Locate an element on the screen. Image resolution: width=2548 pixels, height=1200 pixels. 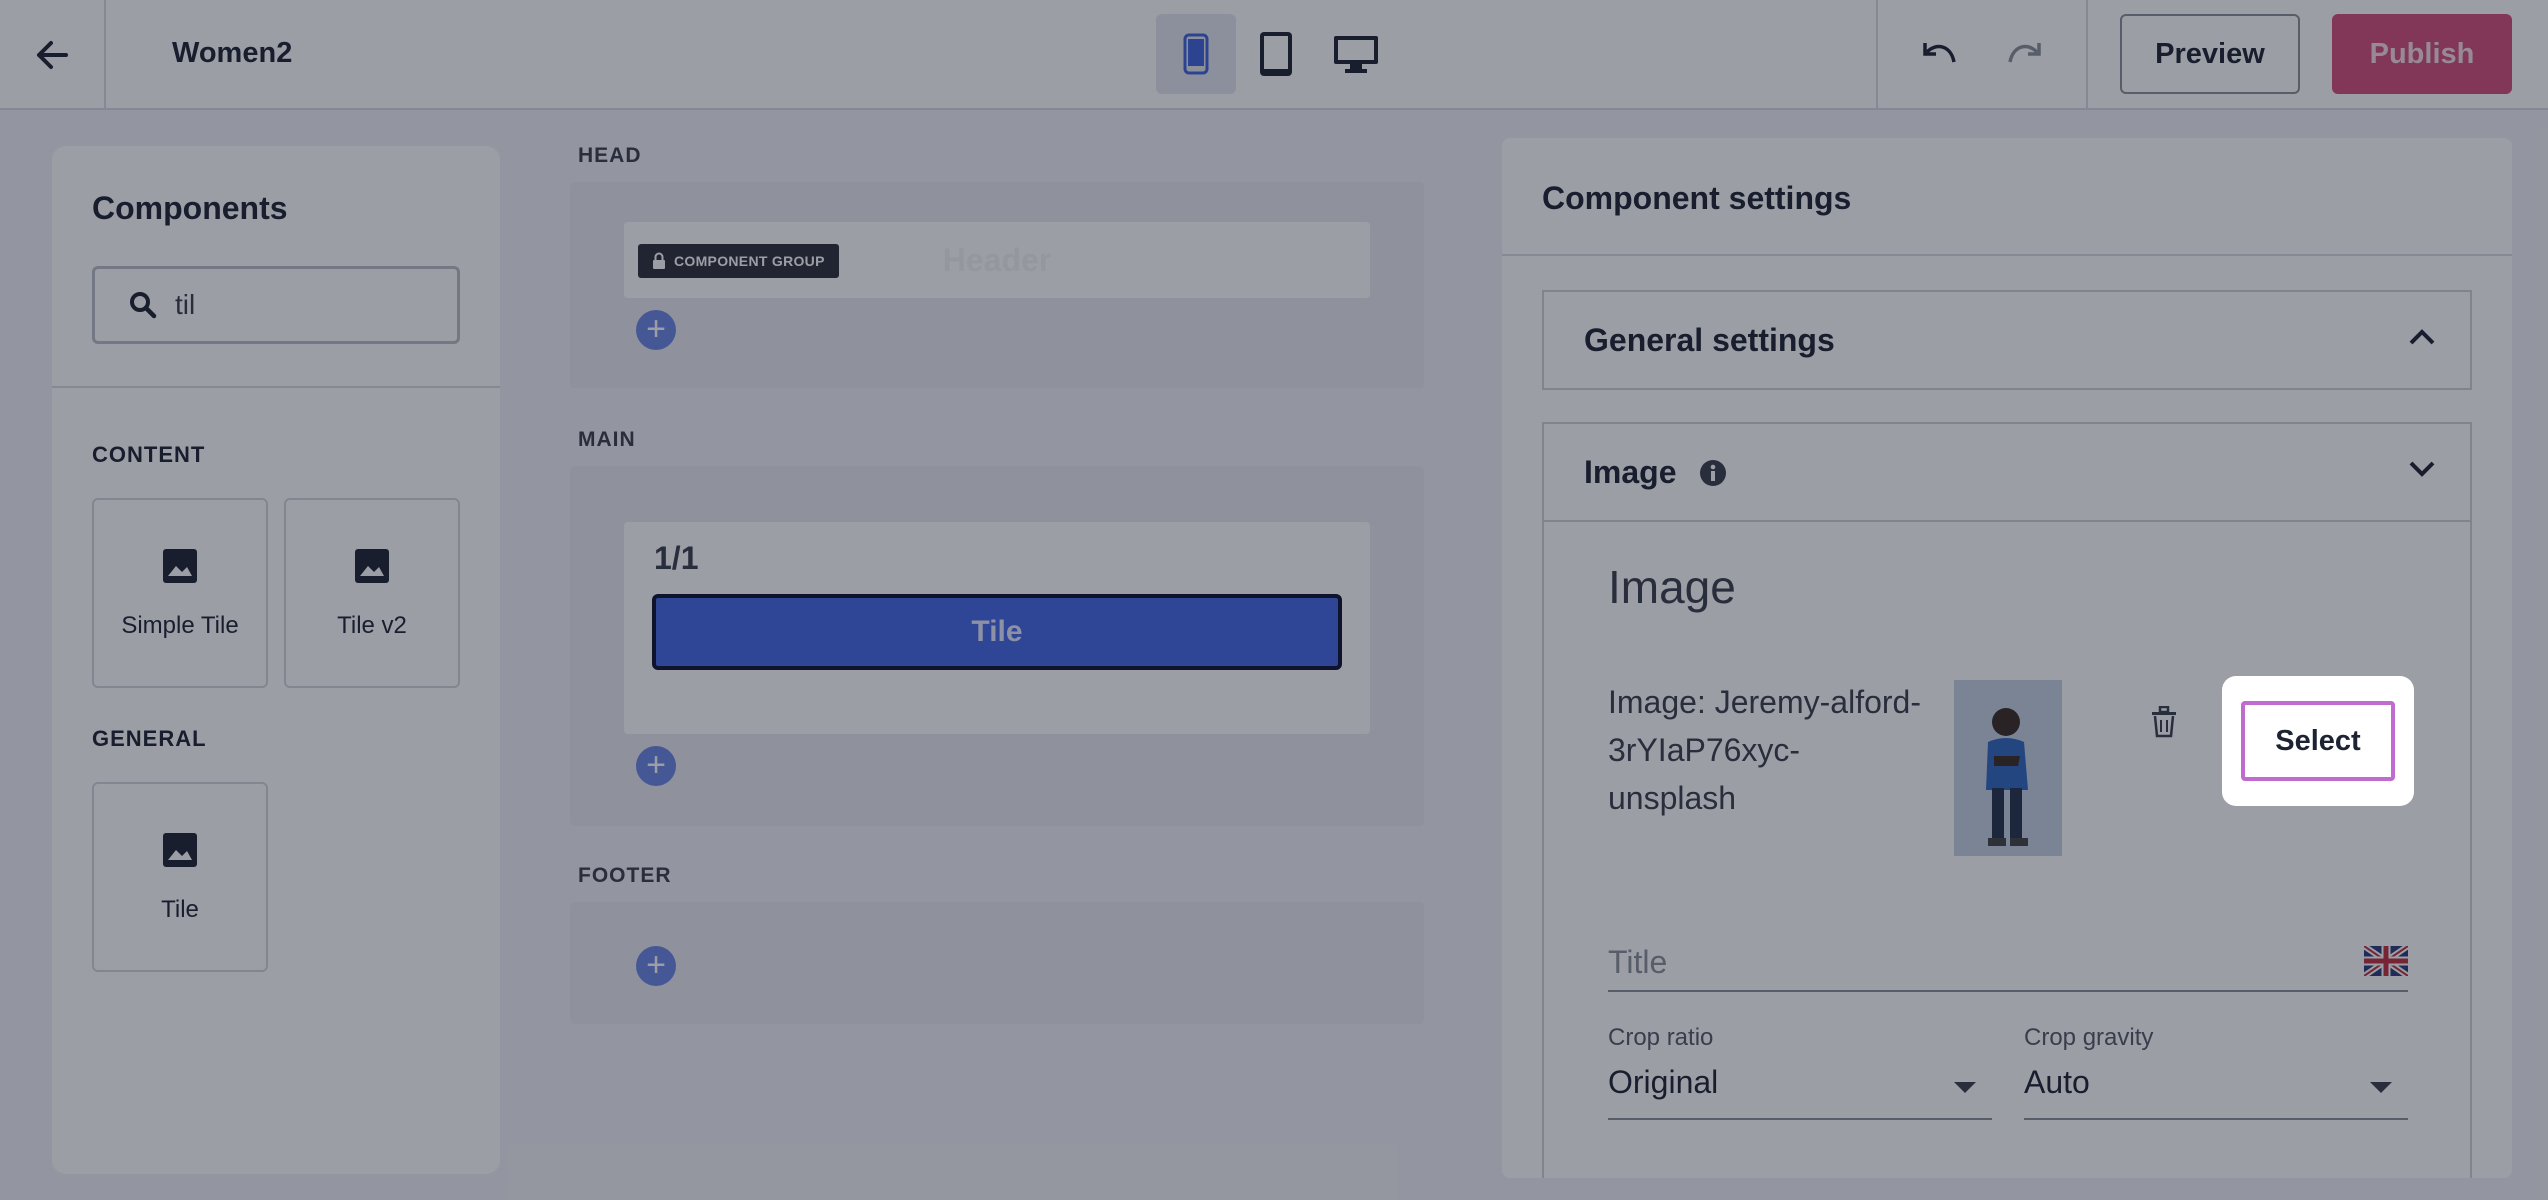
add-component-main-button: + is located at coordinates (656, 766).